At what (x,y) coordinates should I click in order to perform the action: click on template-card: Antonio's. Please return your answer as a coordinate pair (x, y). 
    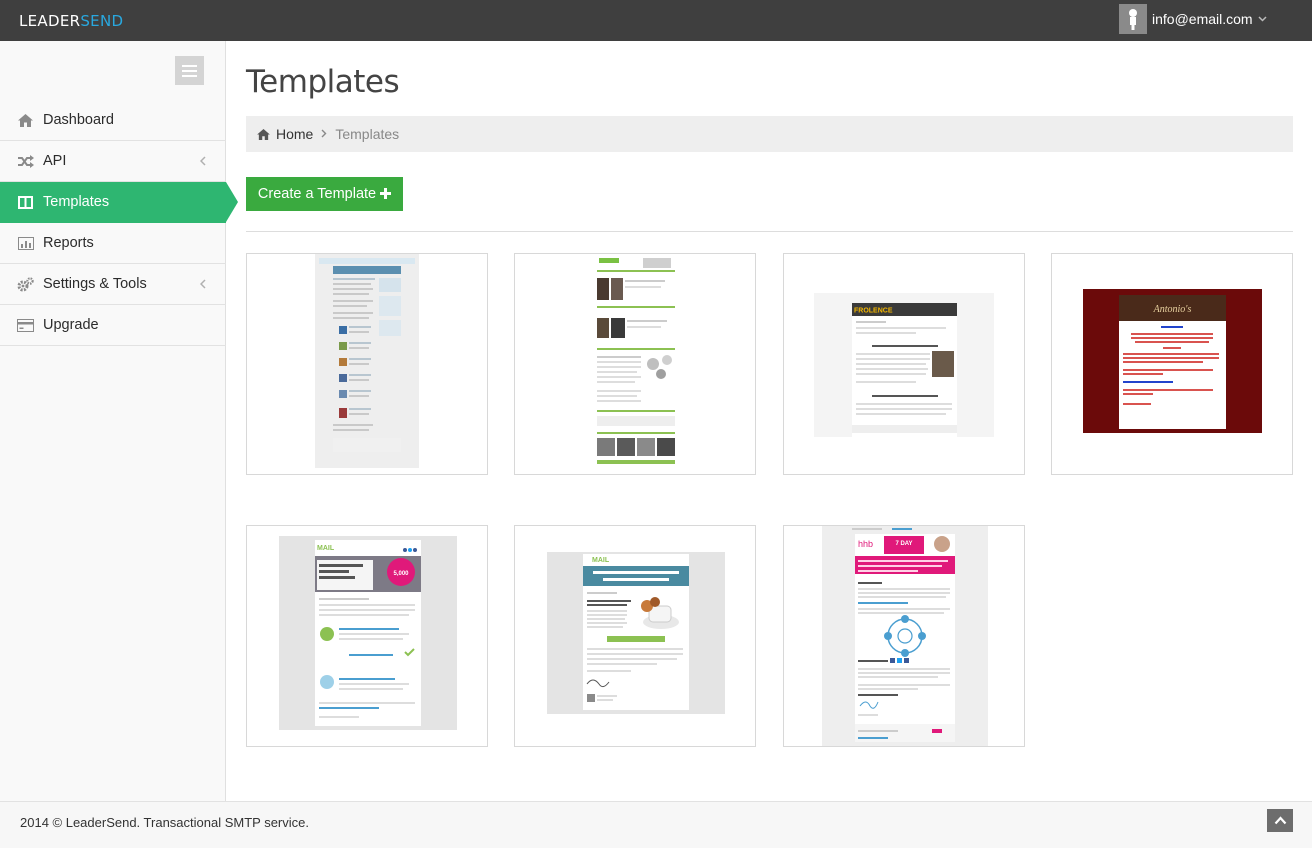
    Looking at the image, I should click on (1172, 364).